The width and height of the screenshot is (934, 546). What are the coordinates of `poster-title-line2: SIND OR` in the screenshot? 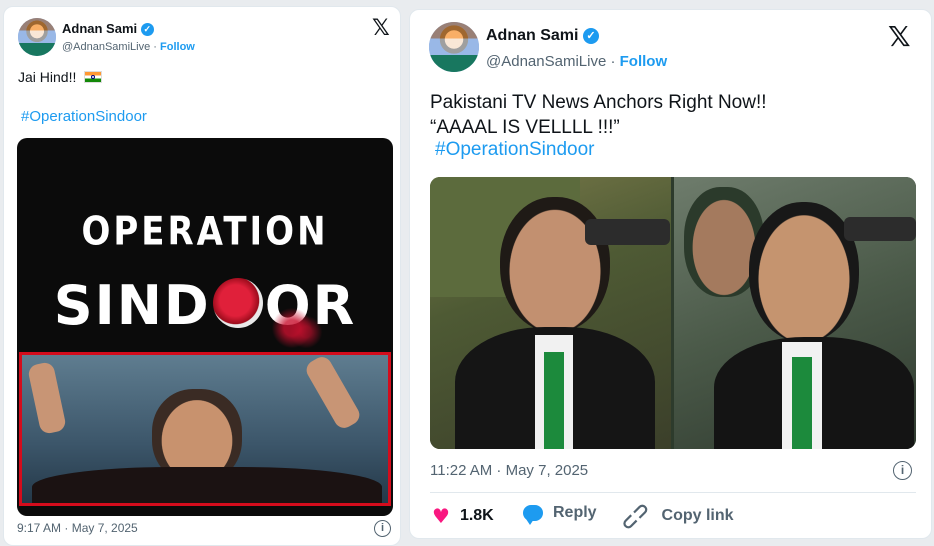 It's located at (205, 305).